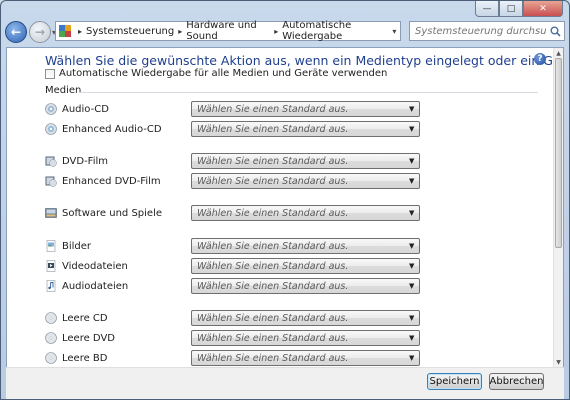 Image resolution: width=570 pixels, height=400 pixels. Describe the element at coordinates (16, 32) in the screenshot. I see `back-button: ←` at that location.